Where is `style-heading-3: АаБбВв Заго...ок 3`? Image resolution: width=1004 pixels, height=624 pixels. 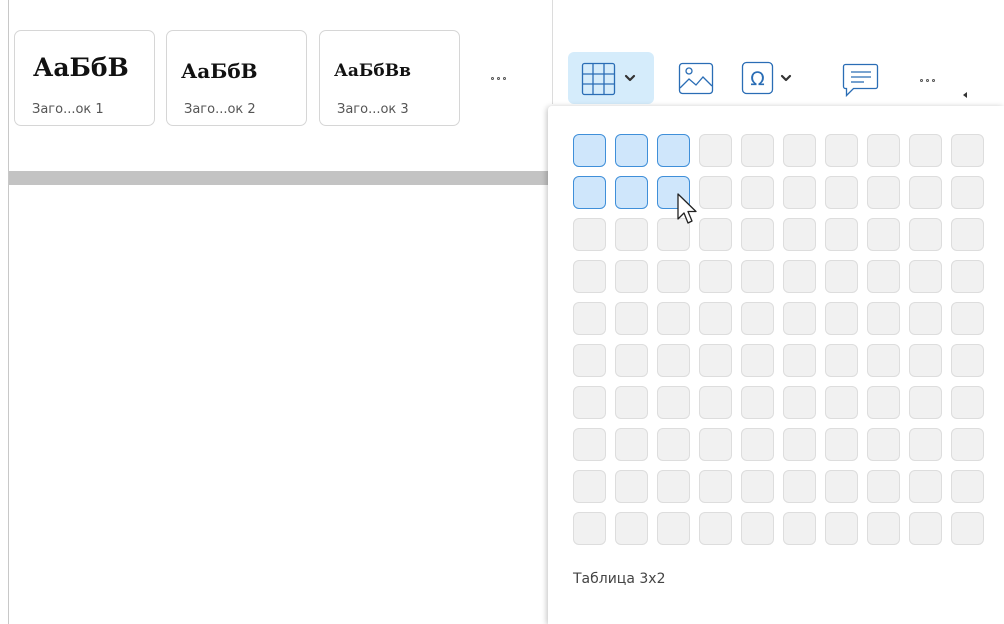 style-heading-3: АаБбВв Заго...ок 3 is located at coordinates (389, 78).